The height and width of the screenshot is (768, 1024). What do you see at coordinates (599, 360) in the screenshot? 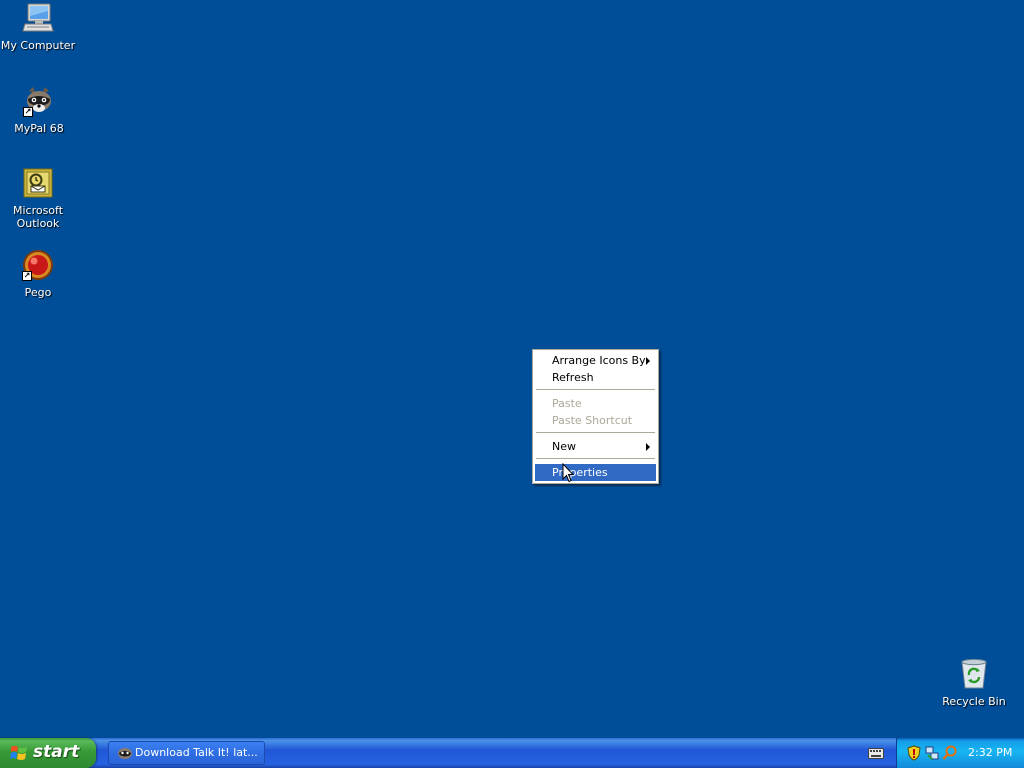
I see `menu-item-label: Arrange Icons By` at bounding box center [599, 360].